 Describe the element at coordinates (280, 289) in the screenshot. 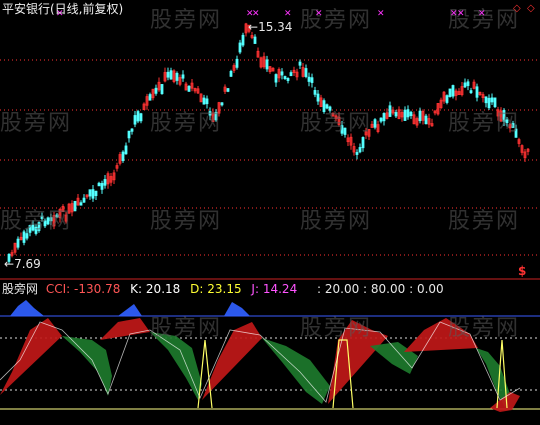

I see `j-value: 14.24` at that location.